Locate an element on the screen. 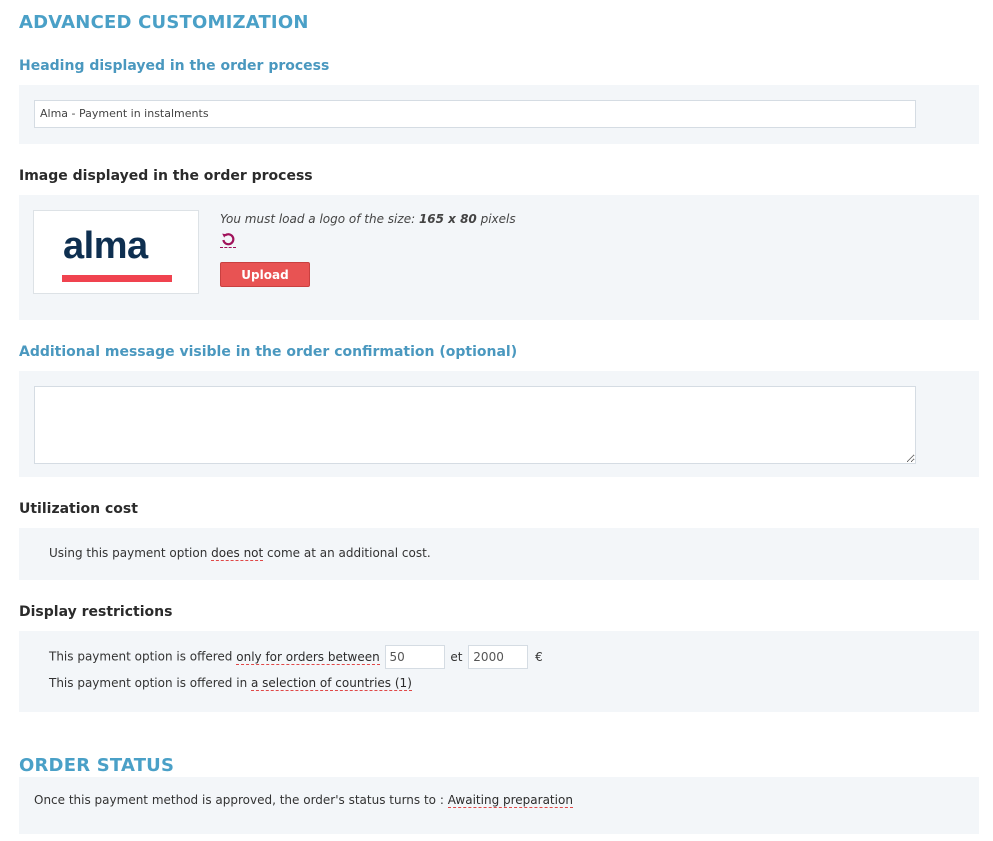  countries-selection-link: a selection of countries (1) is located at coordinates (331, 683).